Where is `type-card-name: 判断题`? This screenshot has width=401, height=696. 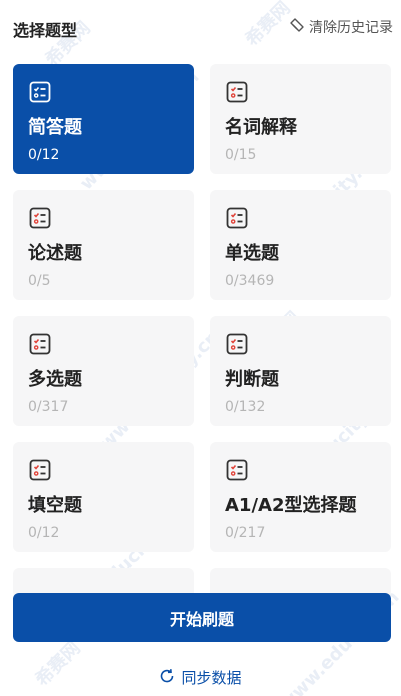
type-card-name: 判断题 is located at coordinates (252, 379).